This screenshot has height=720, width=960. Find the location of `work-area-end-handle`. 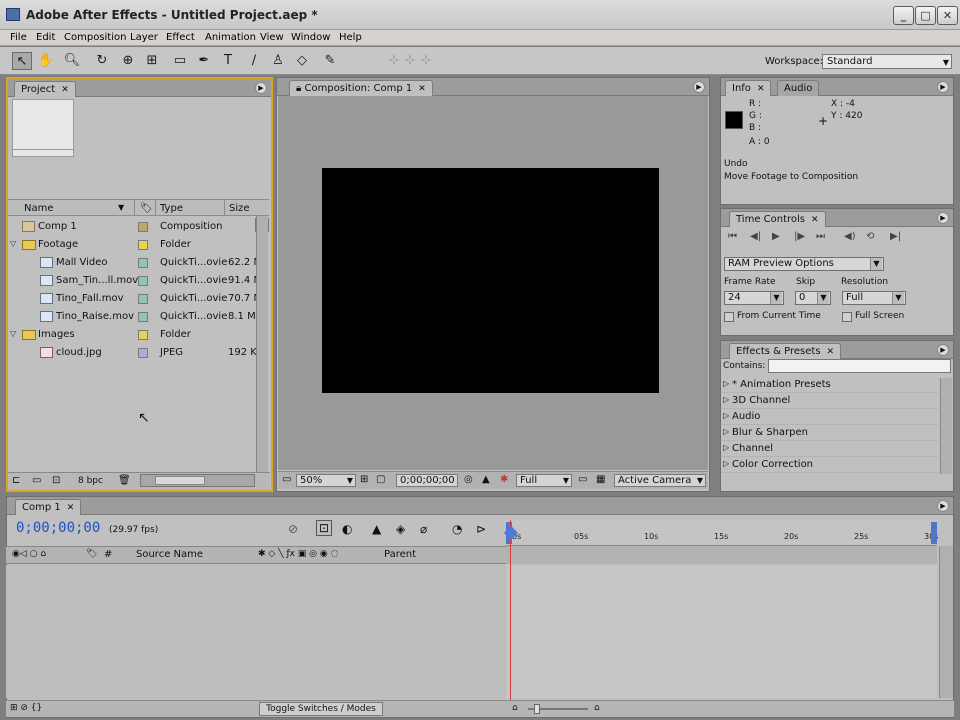

work-area-end-handle is located at coordinates (934, 533).